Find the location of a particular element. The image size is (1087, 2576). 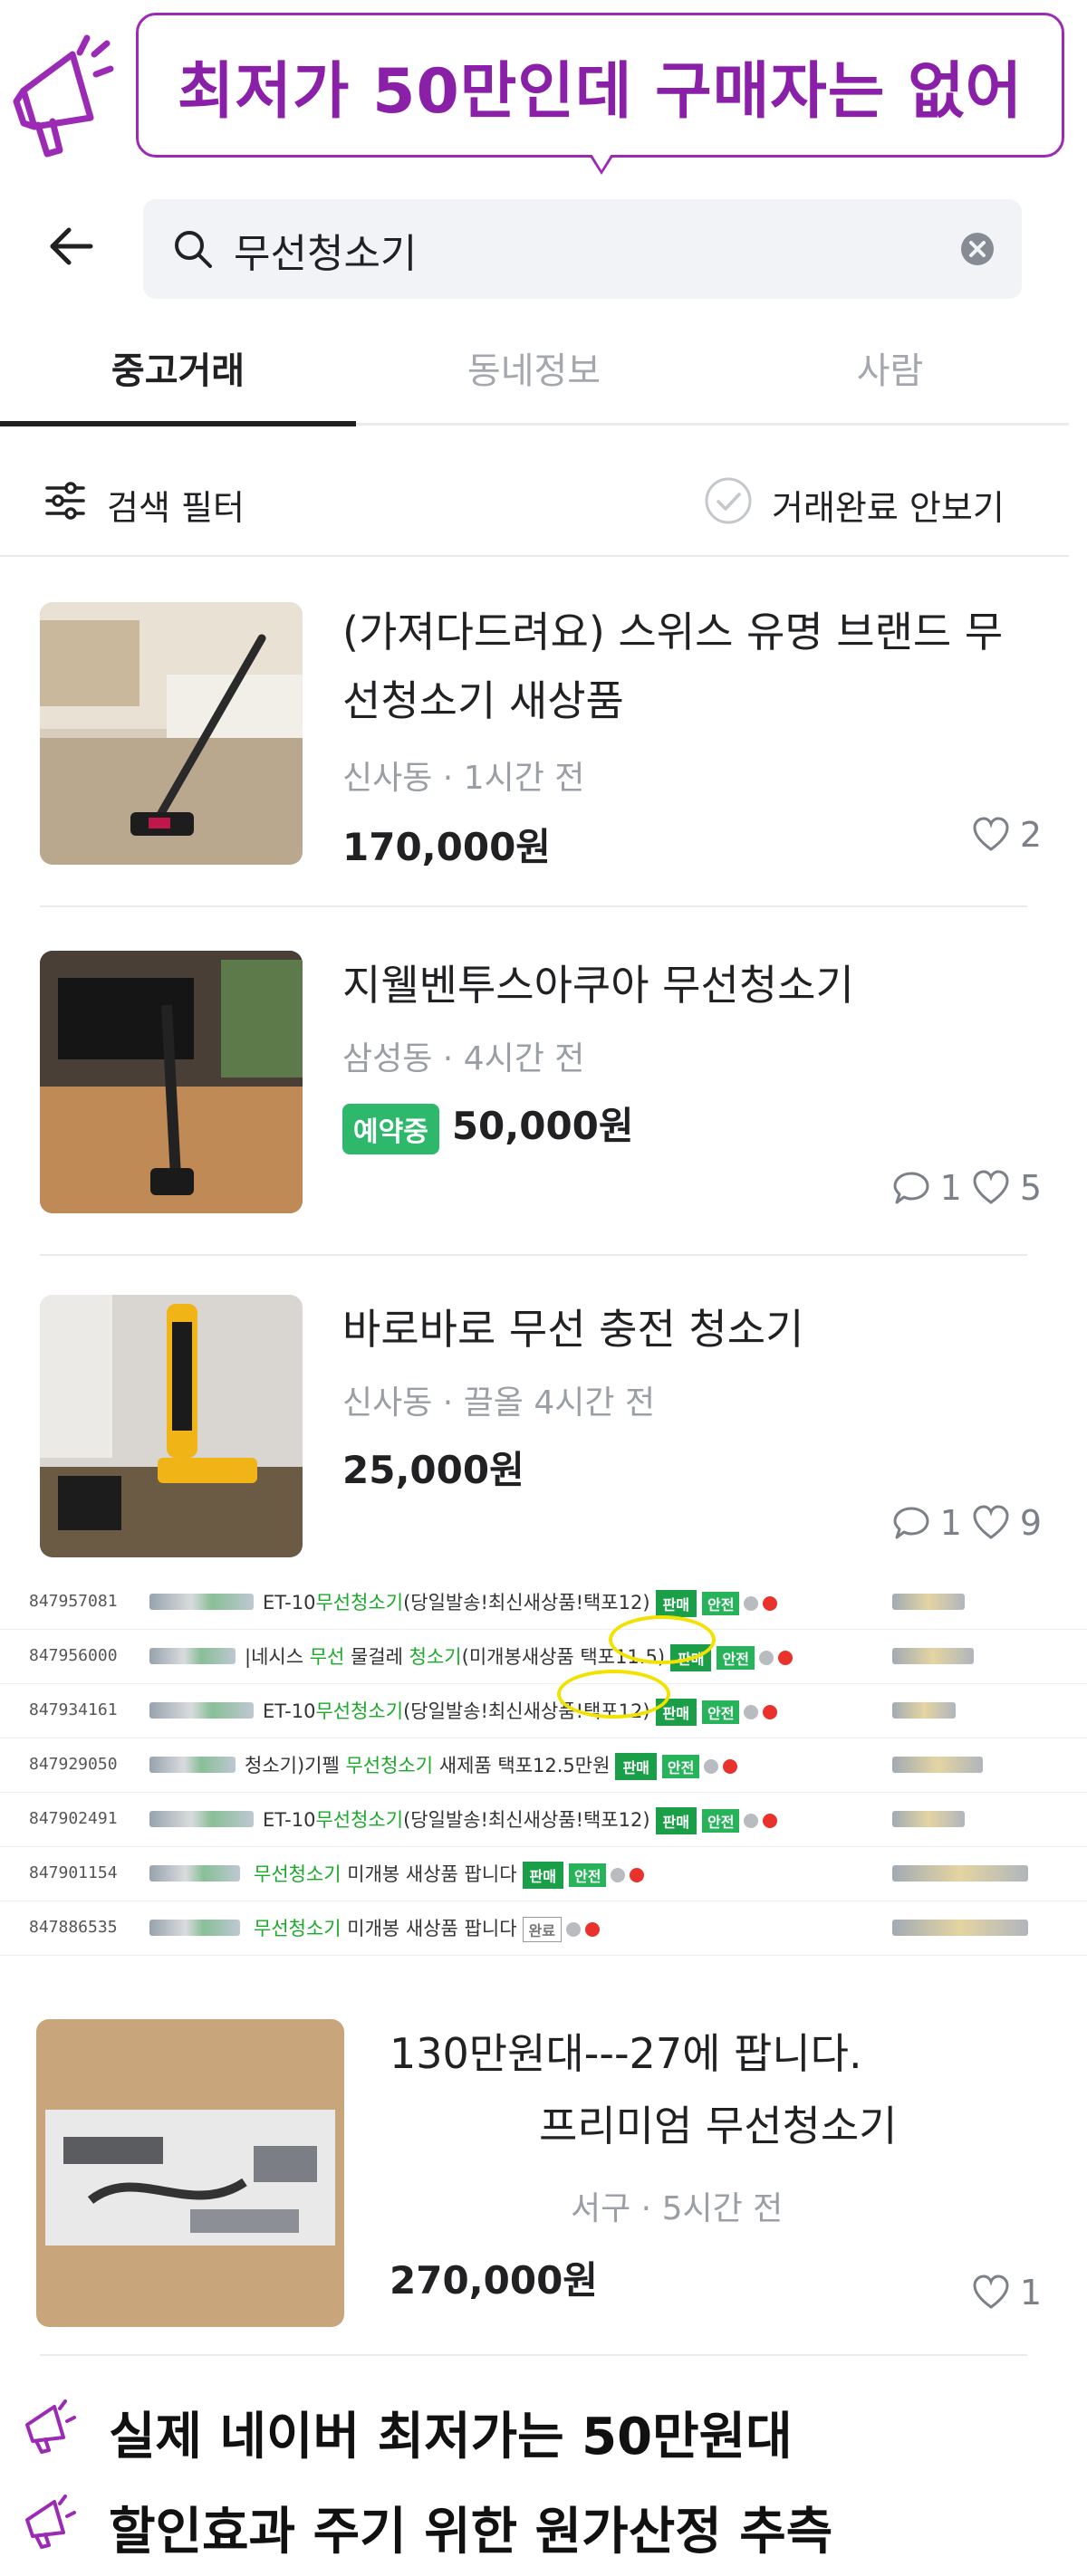

listing-meta: 신사동 · 1시간 전 is located at coordinates (463, 778).